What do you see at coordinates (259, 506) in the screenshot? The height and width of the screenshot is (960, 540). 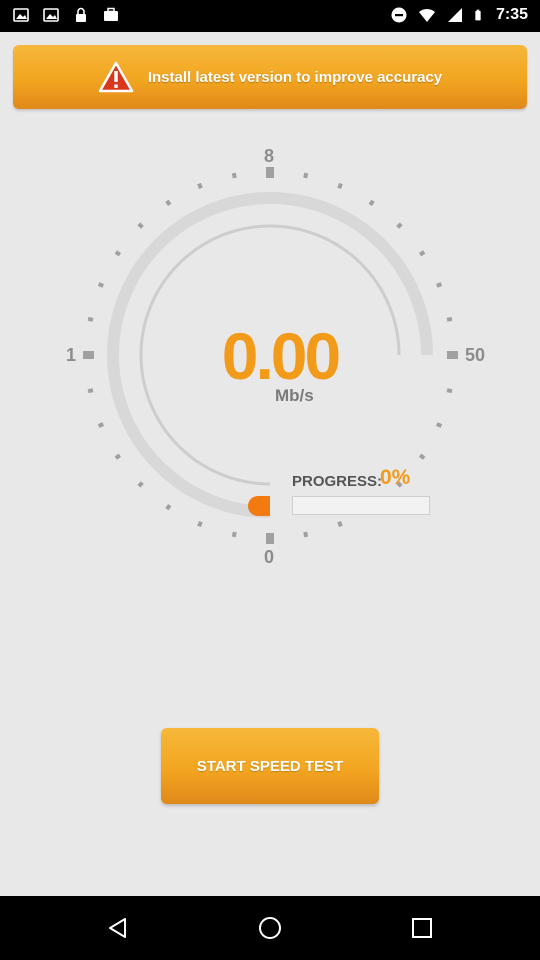 I see `gauge-needle-indicator` at bounding box center [259, 506].